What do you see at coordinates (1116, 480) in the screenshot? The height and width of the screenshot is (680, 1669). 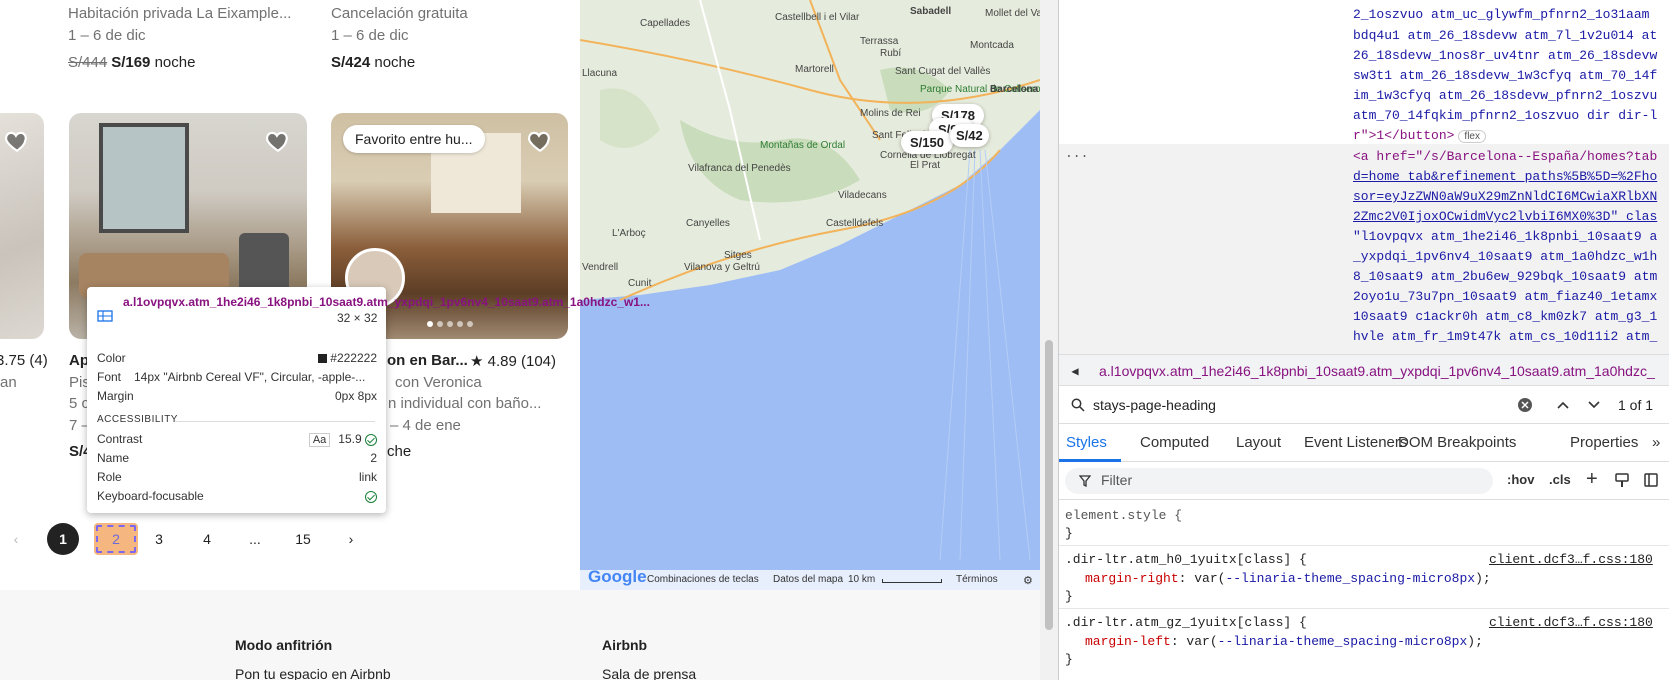 I see `filter-input: Filter` at bounding box center [1116, 480].